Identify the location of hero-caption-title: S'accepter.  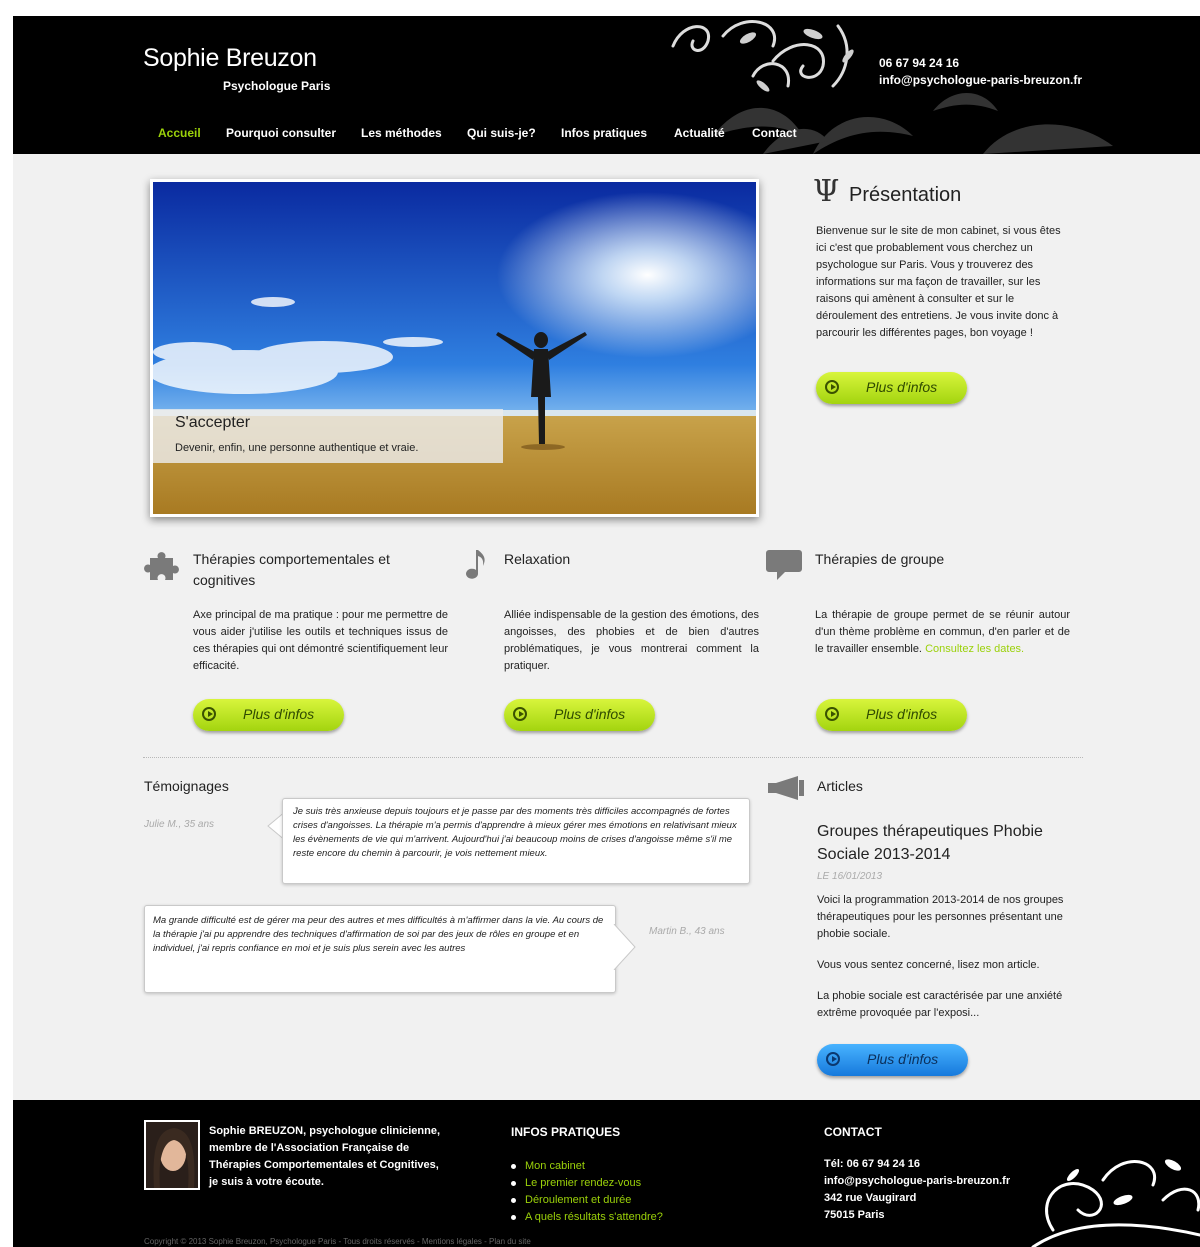
(213, 422).